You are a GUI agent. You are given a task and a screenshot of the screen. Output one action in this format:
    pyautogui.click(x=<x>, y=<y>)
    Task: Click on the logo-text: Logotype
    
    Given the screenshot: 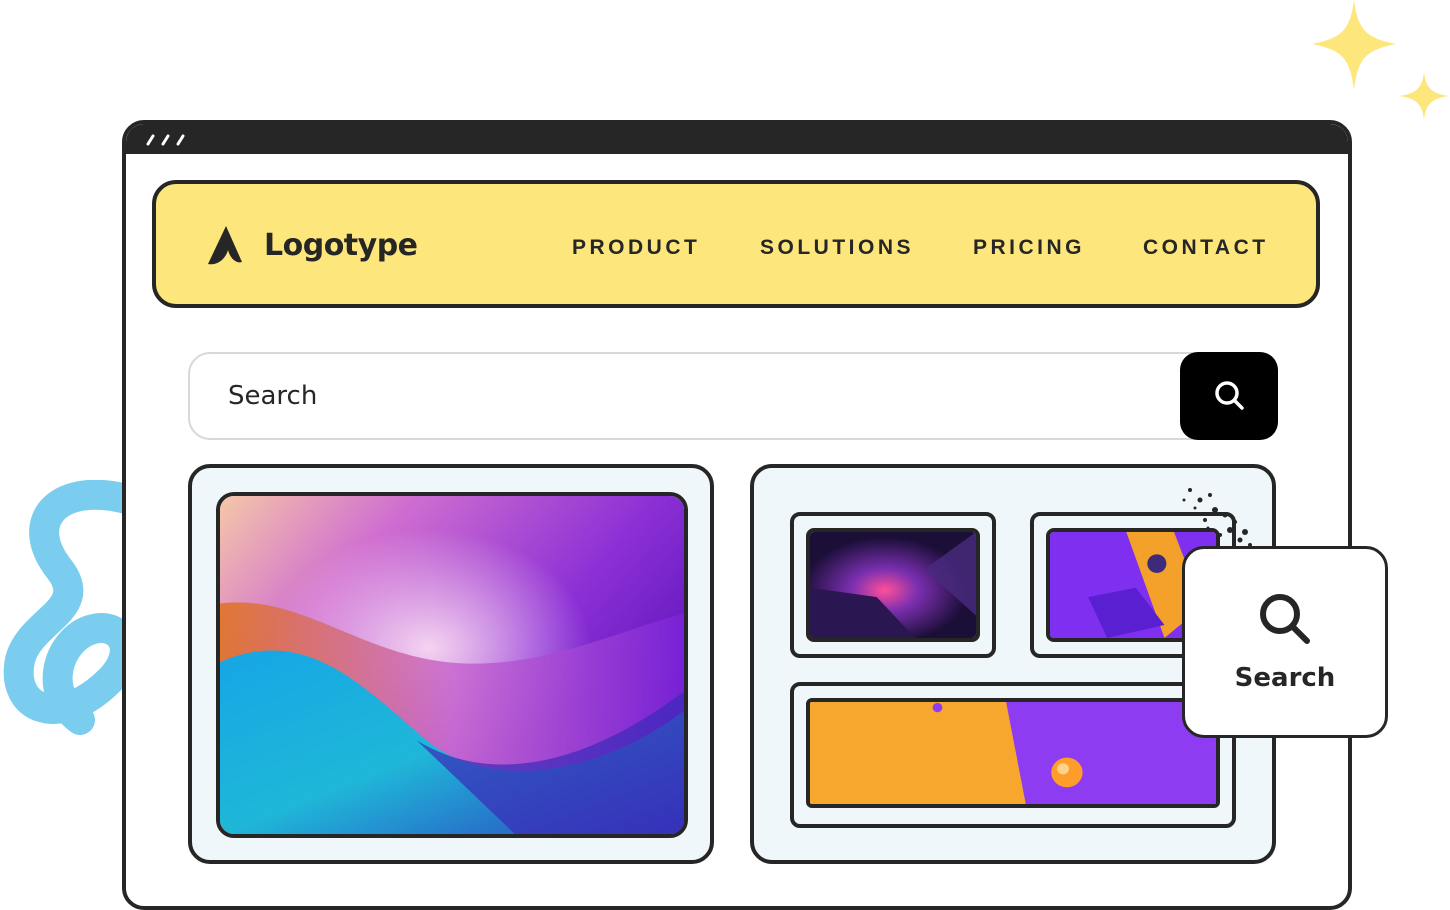 What is the action you would take?
    pyautogui.click(x=341, y=245)
    